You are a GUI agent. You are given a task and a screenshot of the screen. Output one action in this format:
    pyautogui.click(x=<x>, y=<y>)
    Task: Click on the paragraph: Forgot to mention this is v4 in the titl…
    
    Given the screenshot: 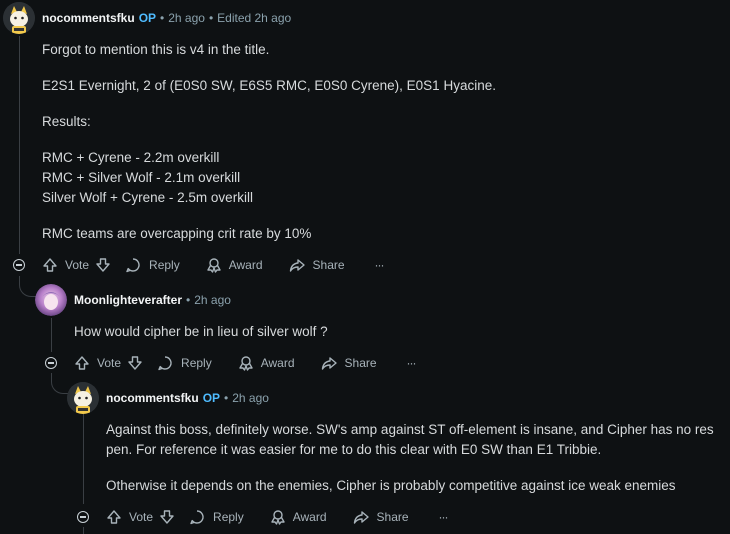 What is the action you would take?
    pyautogui.click(x=156, y=49)
    